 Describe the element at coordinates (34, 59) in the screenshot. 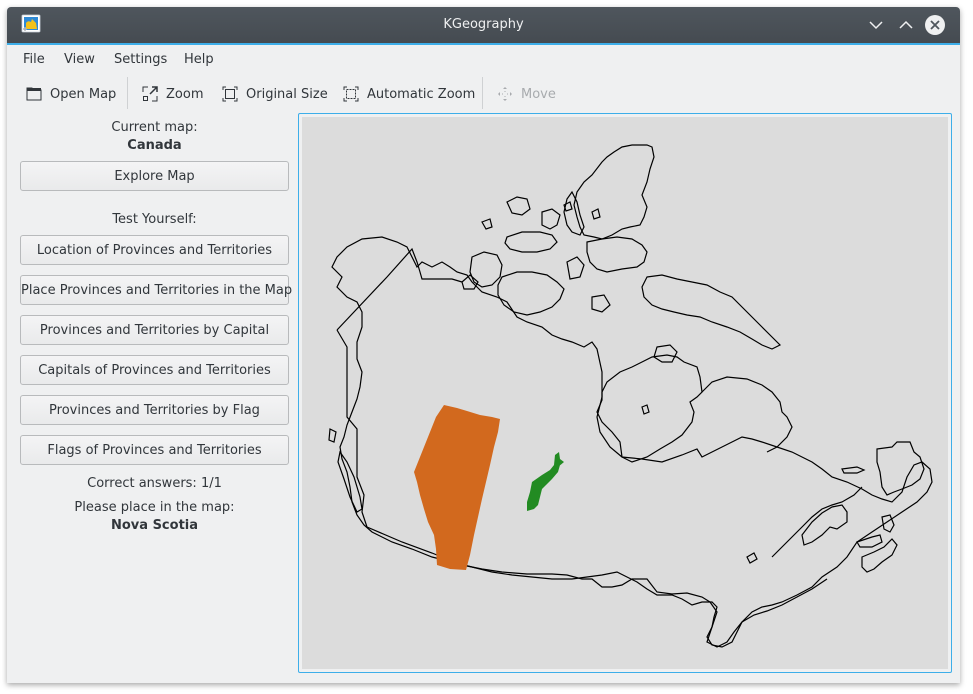

I see `menu-file: File` at that location.